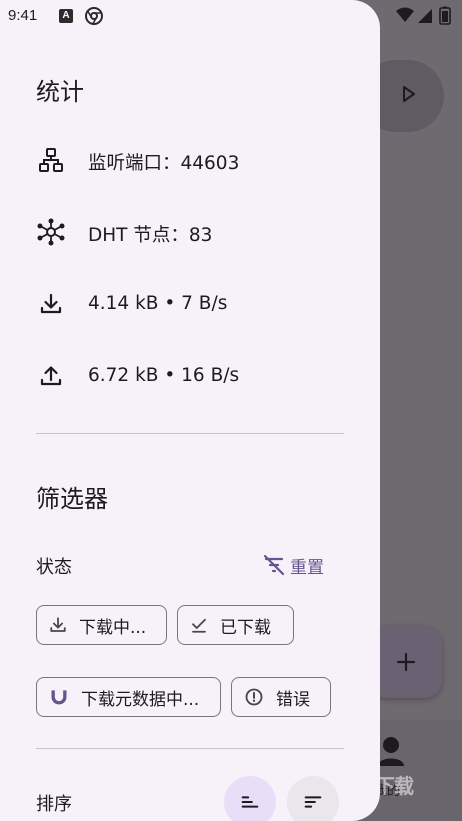 The width and height of the screenshot is (462, 821). What do you see at coordinates (391, 753) in the screenshot?
I see `person-icon` at bounding box center [391, 753].